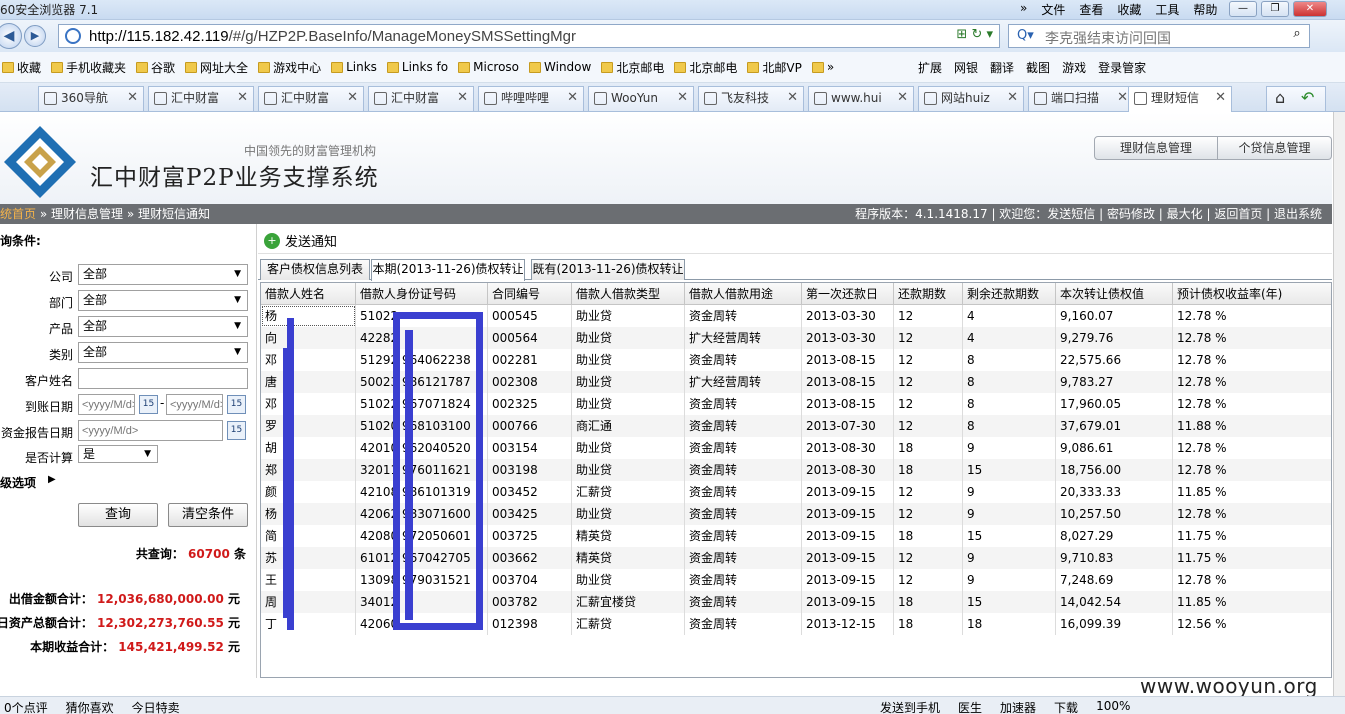 This screenshot has height=714, width=1345. I want to click on toolbar-extension: 扩展, so click(930, 67).